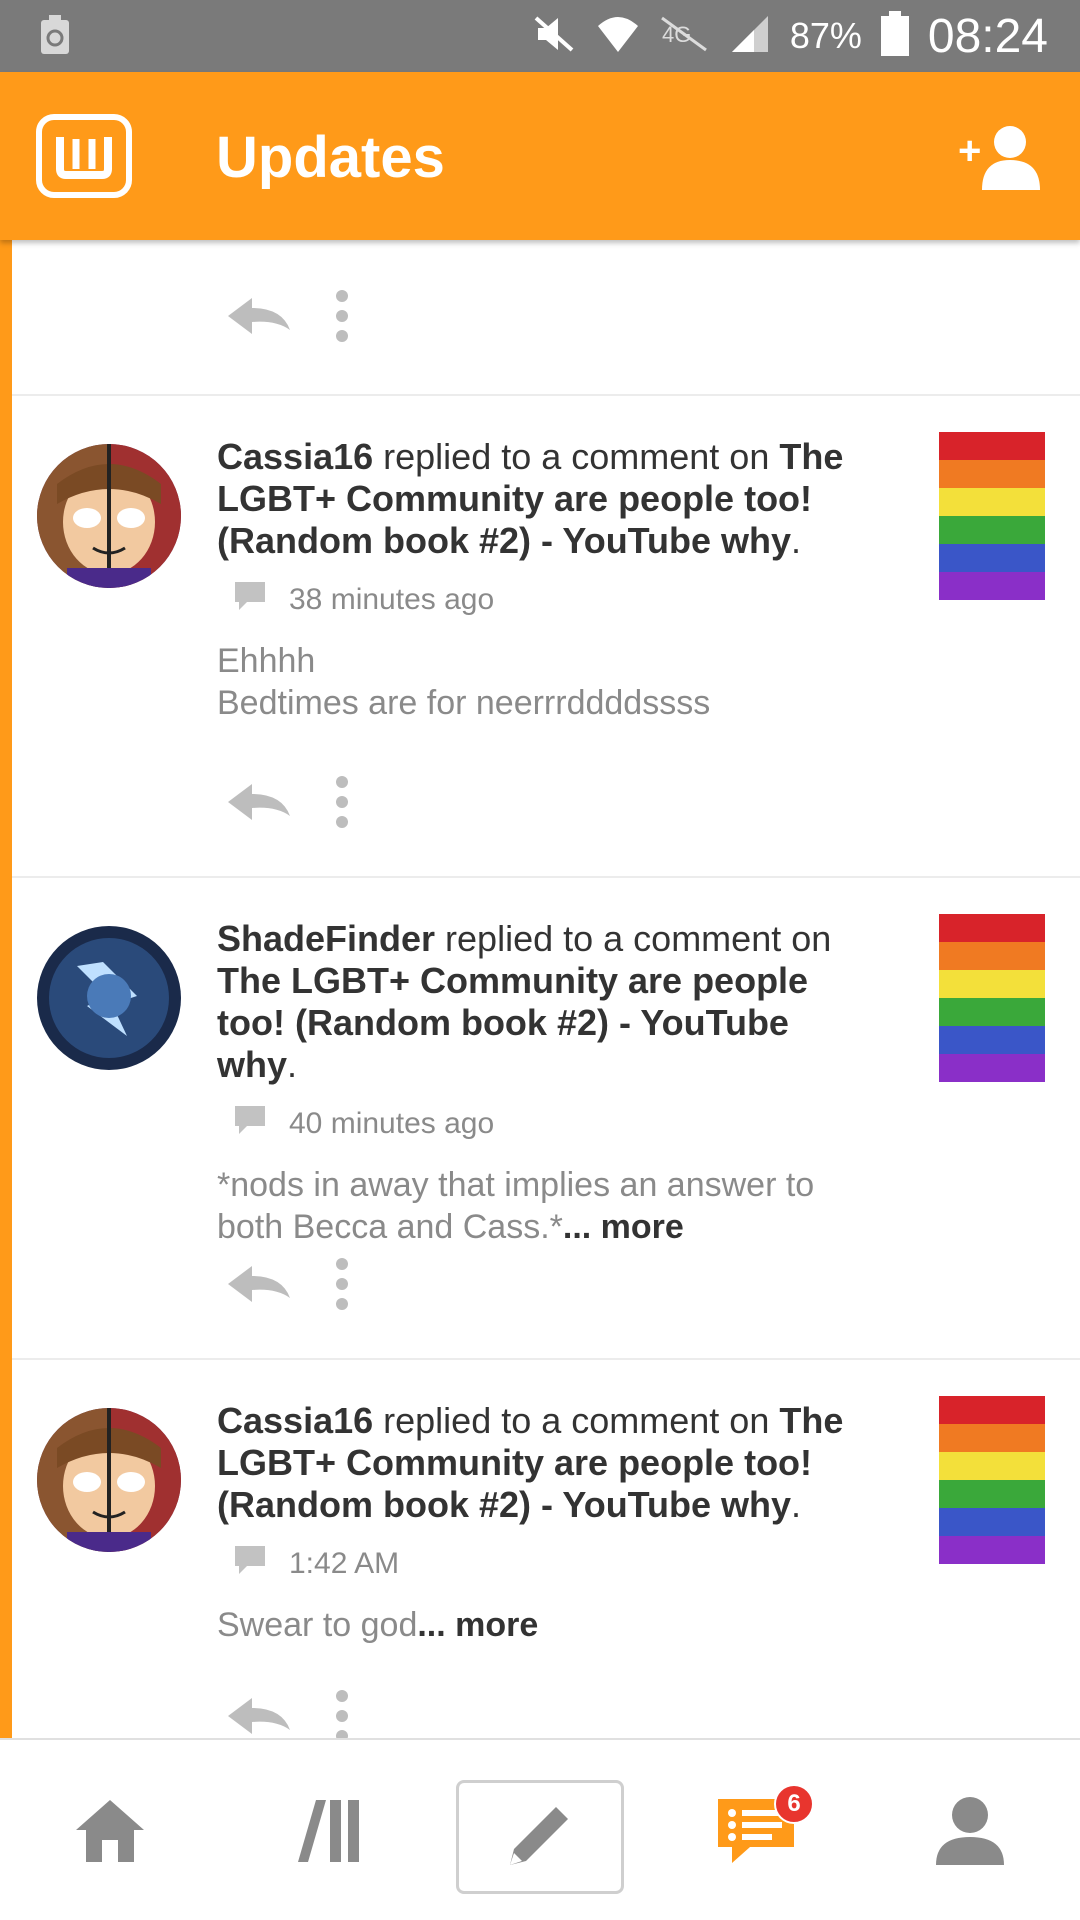  I want to click on battery-icon, so click(895, 36).